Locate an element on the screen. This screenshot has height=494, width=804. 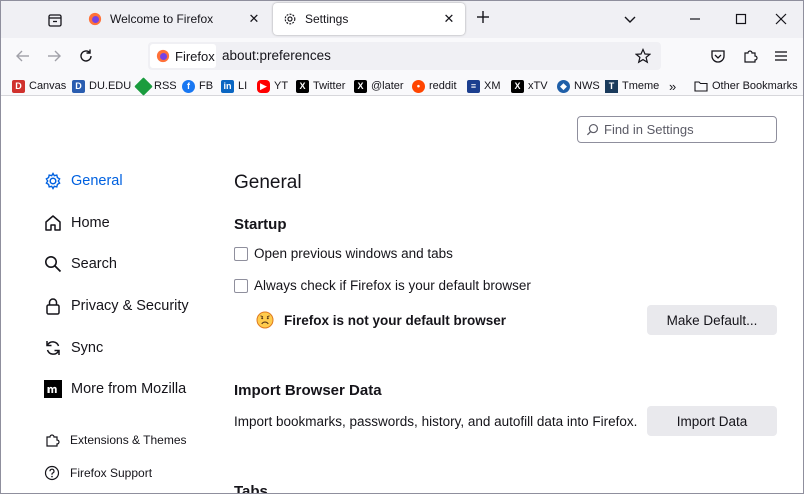
minimize-button is located at coordinates (695, 19).